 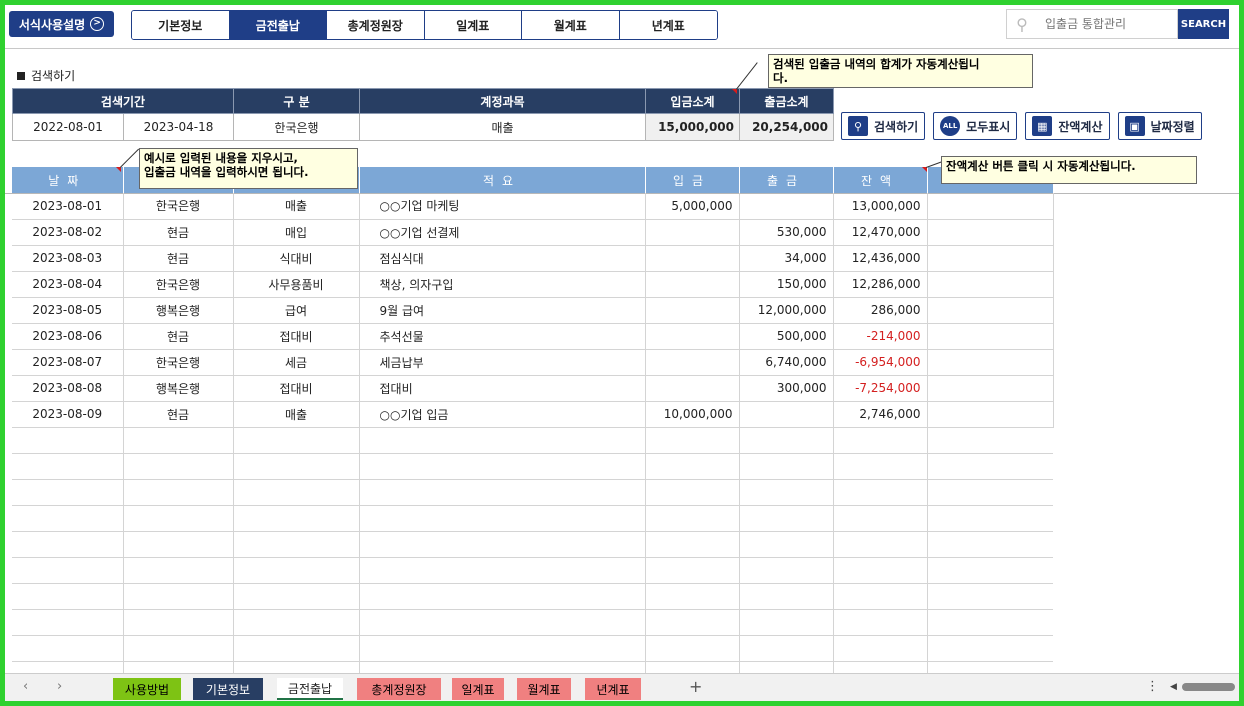 What do you see at coordinates (278, 25) in the screenshot?
I see `nav-tab: 금전출납` at bounding box center [278, 25].